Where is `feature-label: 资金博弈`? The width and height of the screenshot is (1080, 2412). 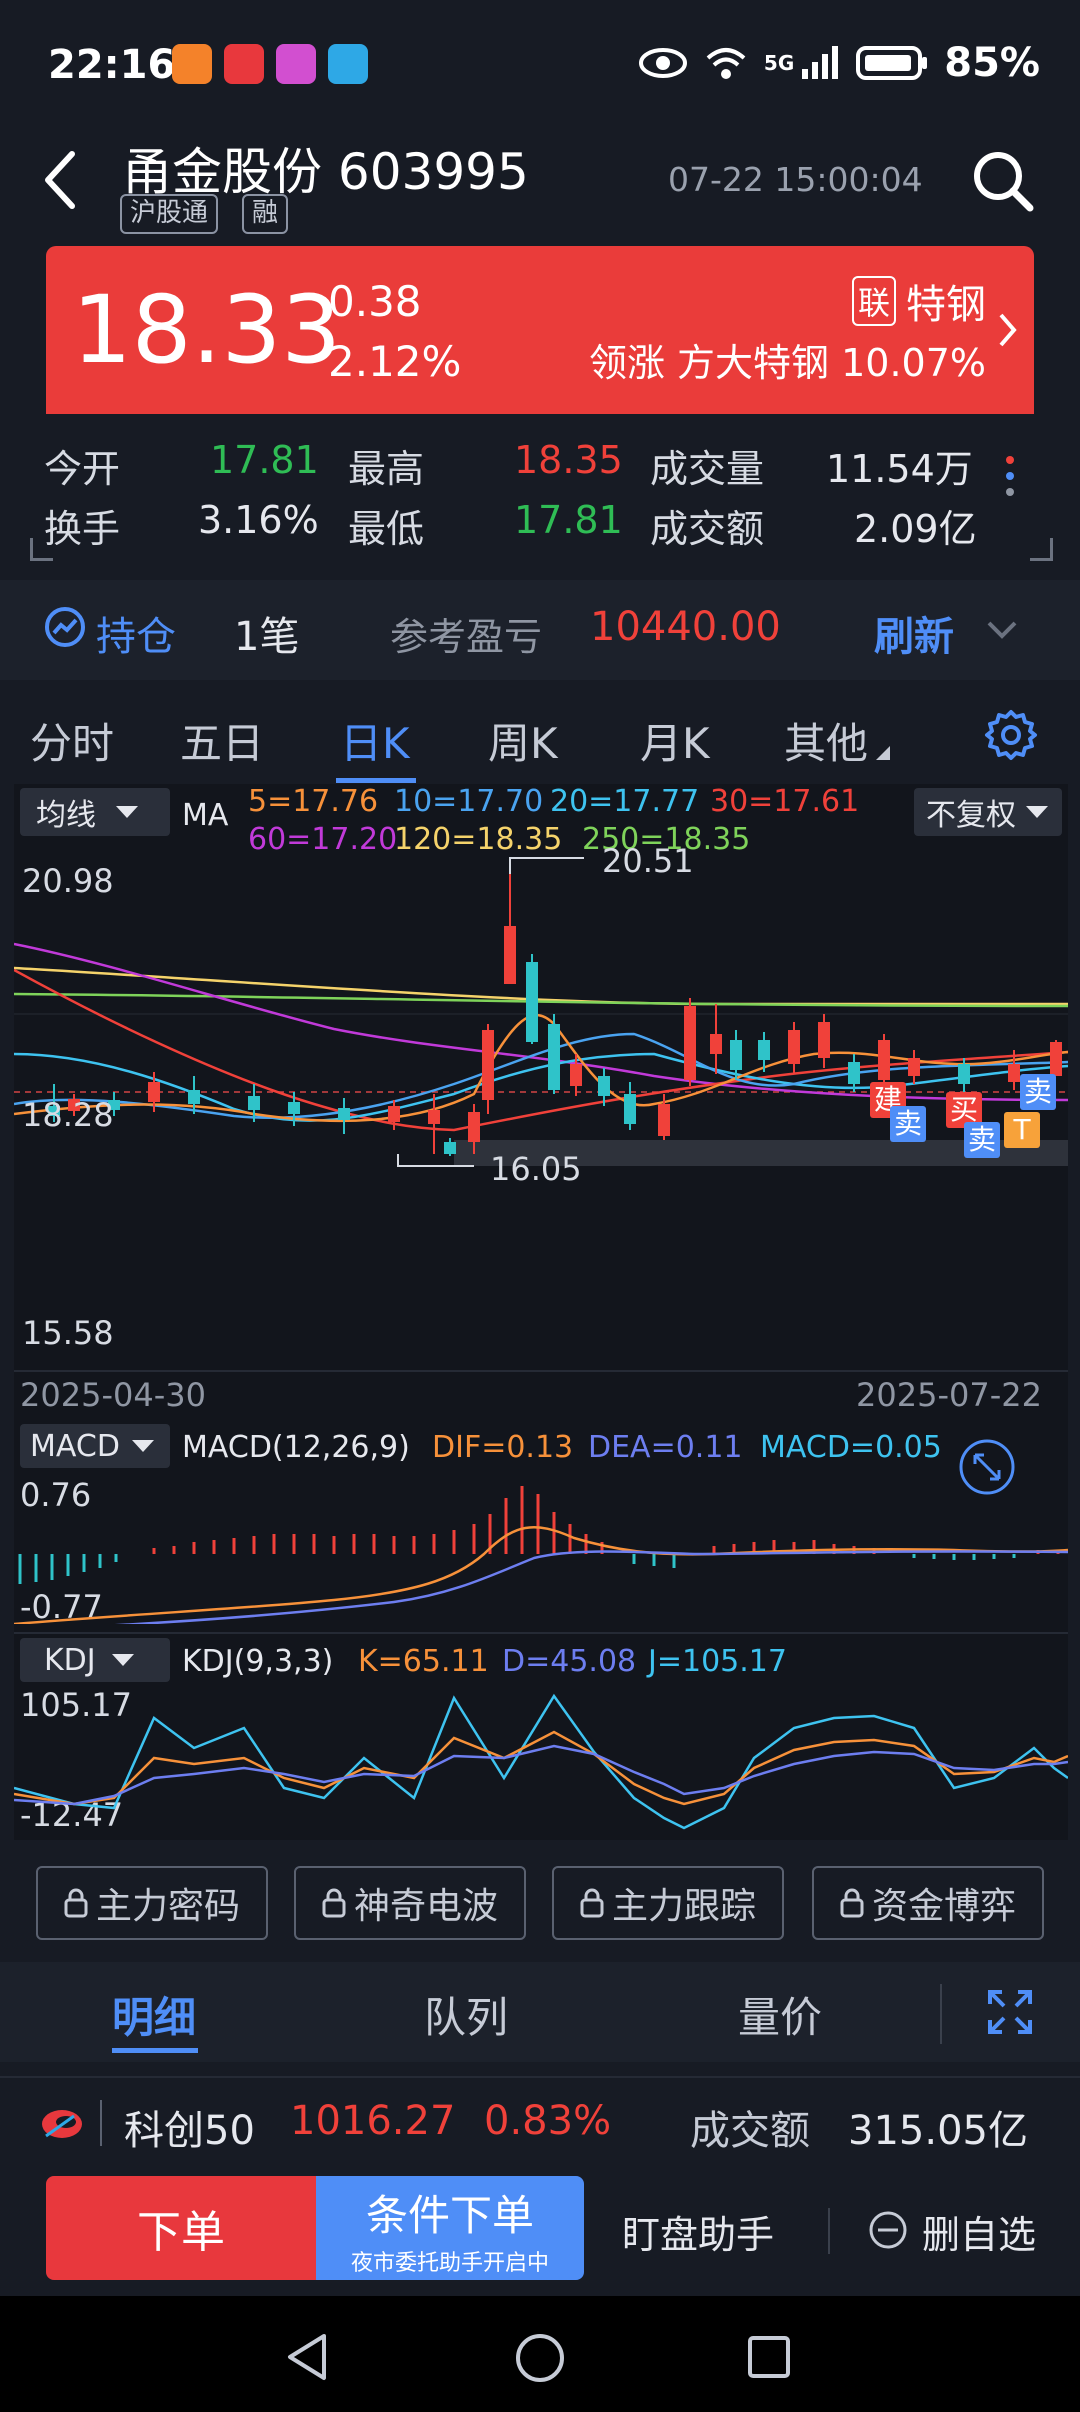
feature-label: 资金博弈 is located at coordinates (943, 1906).